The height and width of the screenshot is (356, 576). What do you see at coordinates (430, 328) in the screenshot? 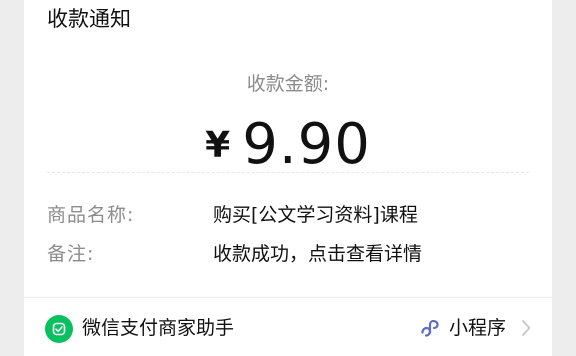
I see `mini-program-icon` at bounding box center [430, 328].